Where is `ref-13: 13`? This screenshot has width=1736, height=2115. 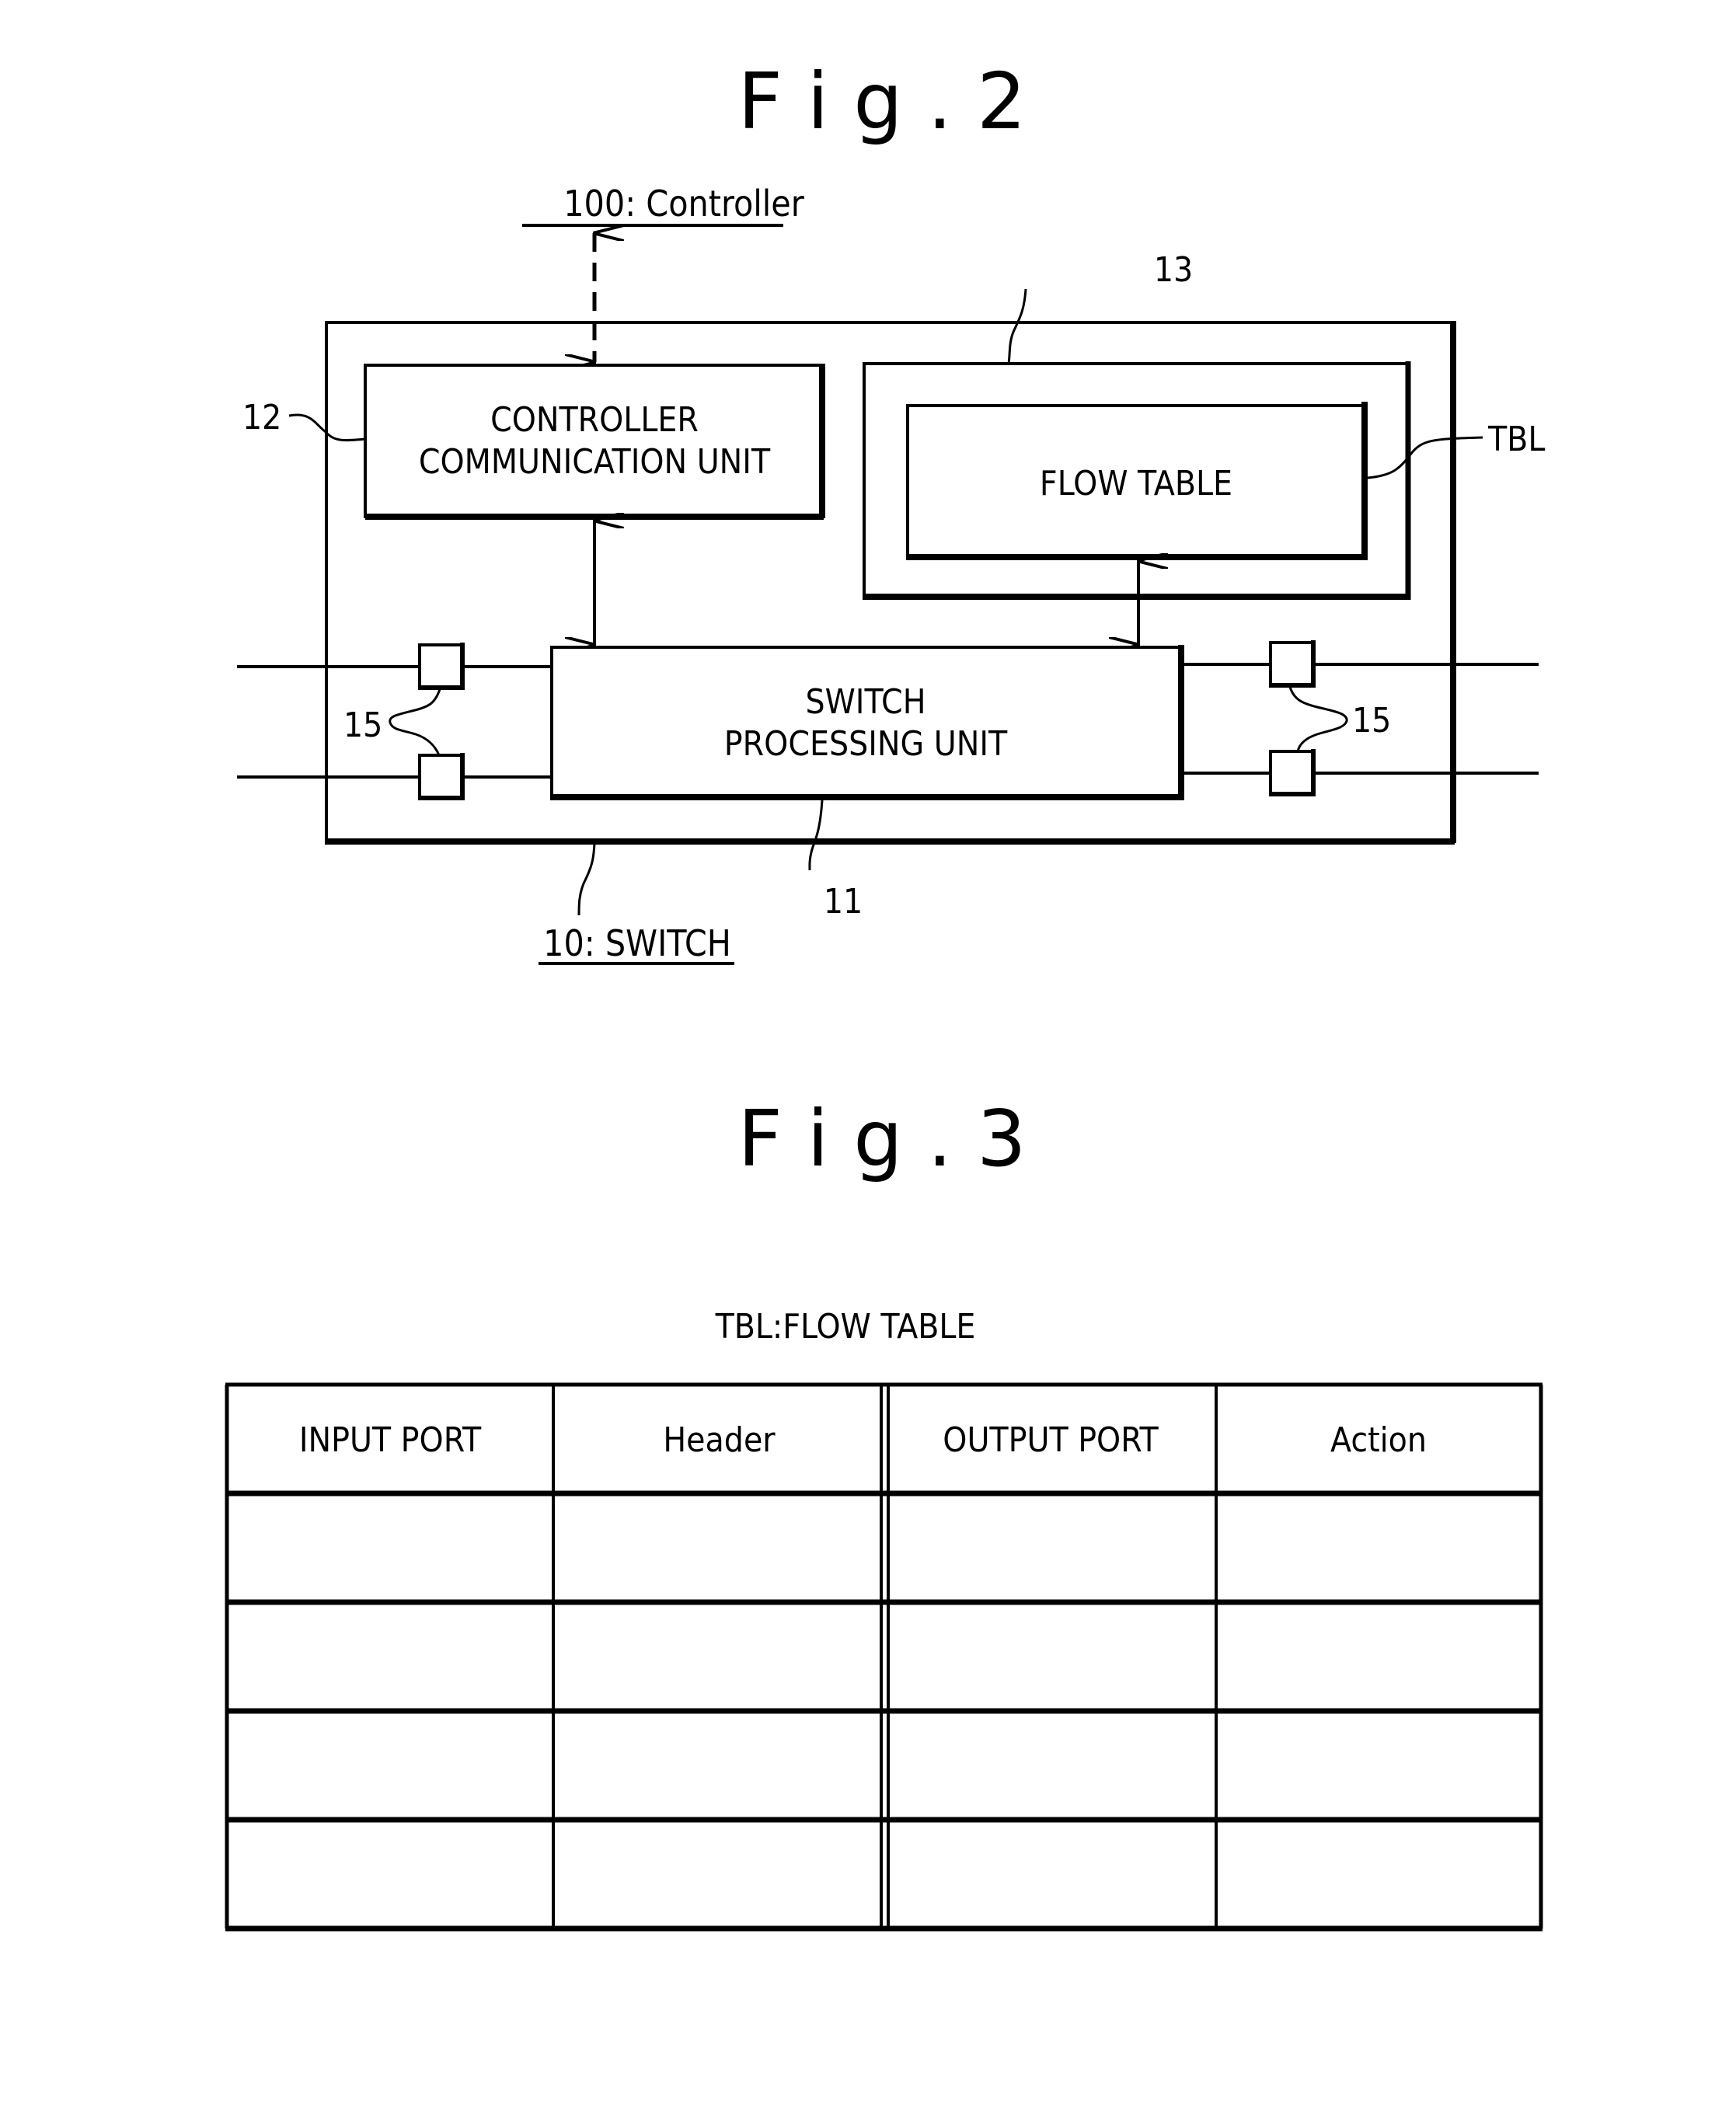 ref-13: 13 is located at coordinates (1173, 270).